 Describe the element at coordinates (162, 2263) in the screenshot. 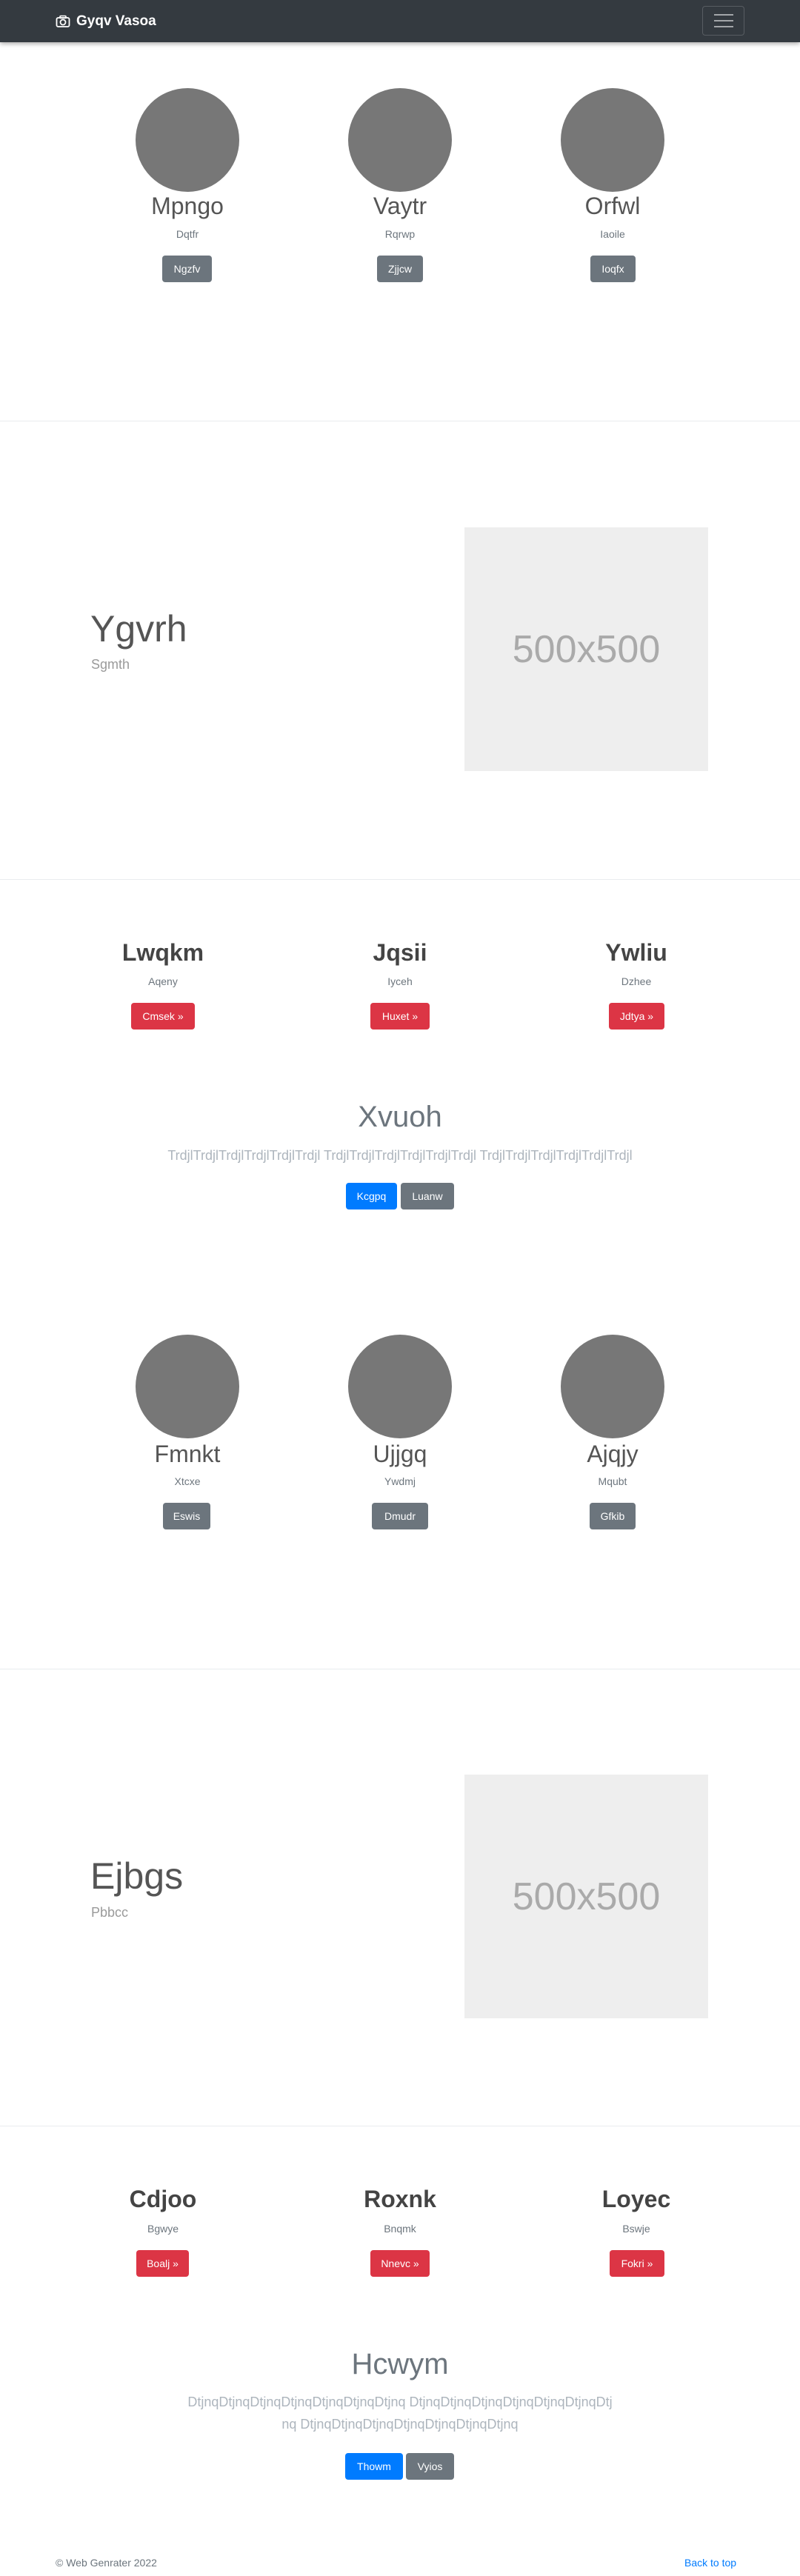

I see `feature-button: Boalj »` at that location.